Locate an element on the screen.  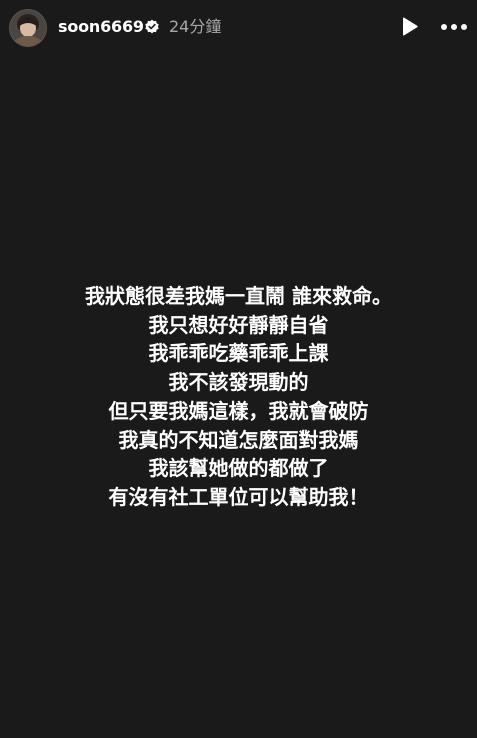
story-text-line: 但只要我媽這樣，我就會破防 is located at coordinates (238, 410).